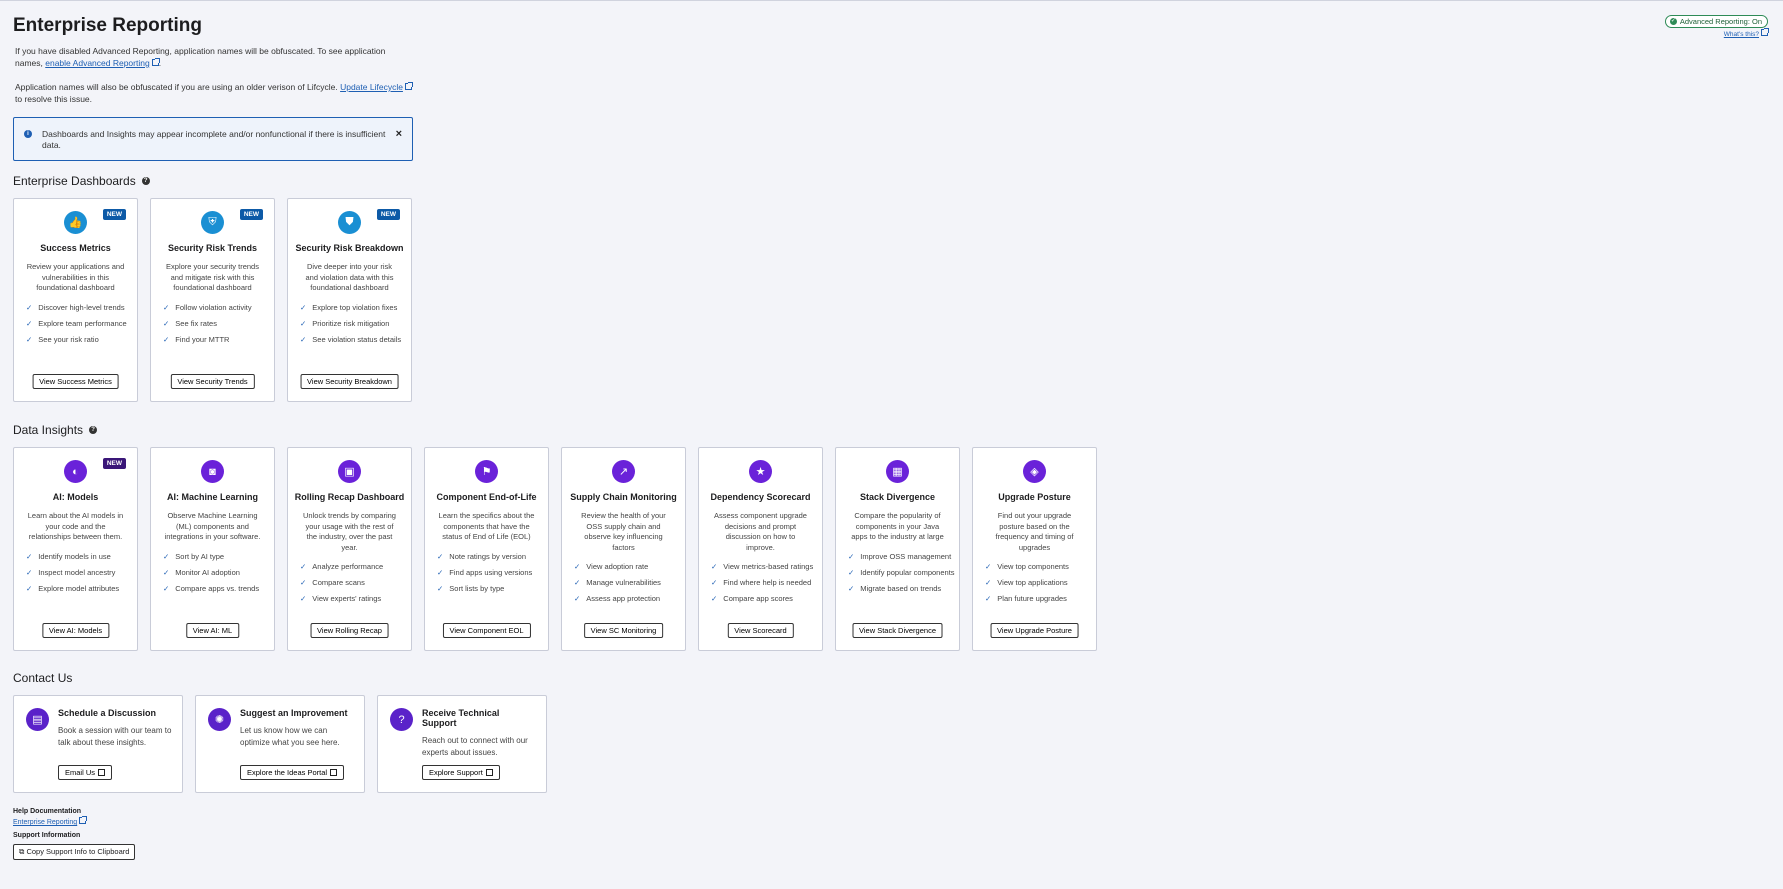 This screenshot has height=889, width=1783. What do you see at coordinates (623, 630) in the screenshot?
I see `view-button: View SC Monitoring` at bounding box center [623, 630].